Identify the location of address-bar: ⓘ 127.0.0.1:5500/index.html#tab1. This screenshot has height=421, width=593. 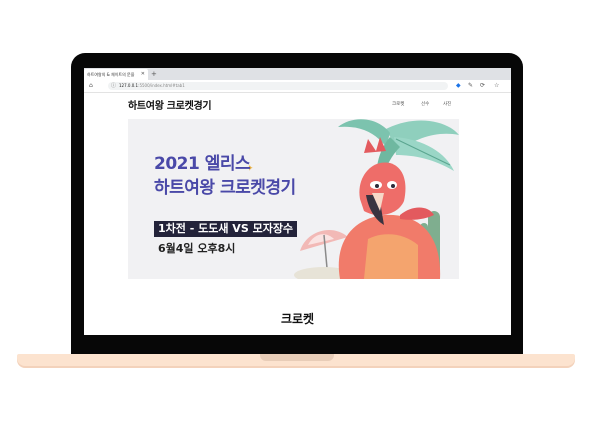
(278, 86).